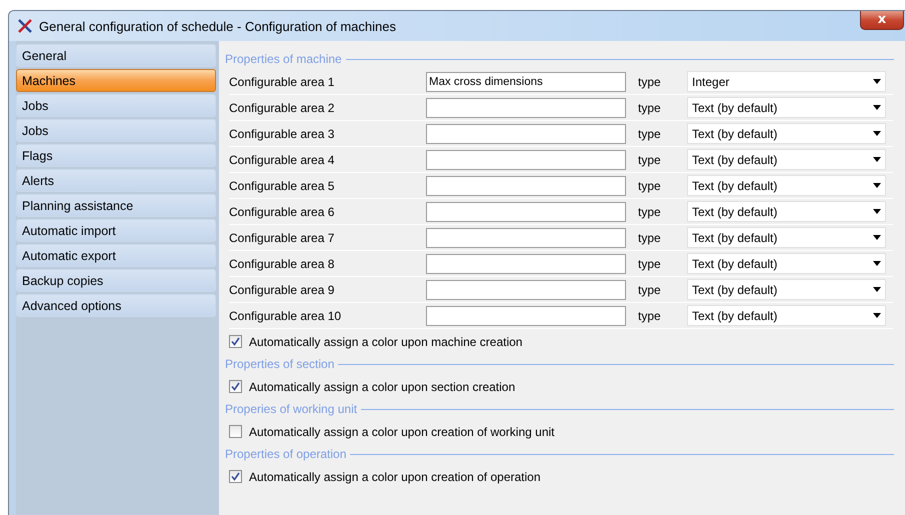  What do you see at coordinates (116, 80) in the screenshot?
I see `sidebar-item: Machines` at bounding box center [116, 80].